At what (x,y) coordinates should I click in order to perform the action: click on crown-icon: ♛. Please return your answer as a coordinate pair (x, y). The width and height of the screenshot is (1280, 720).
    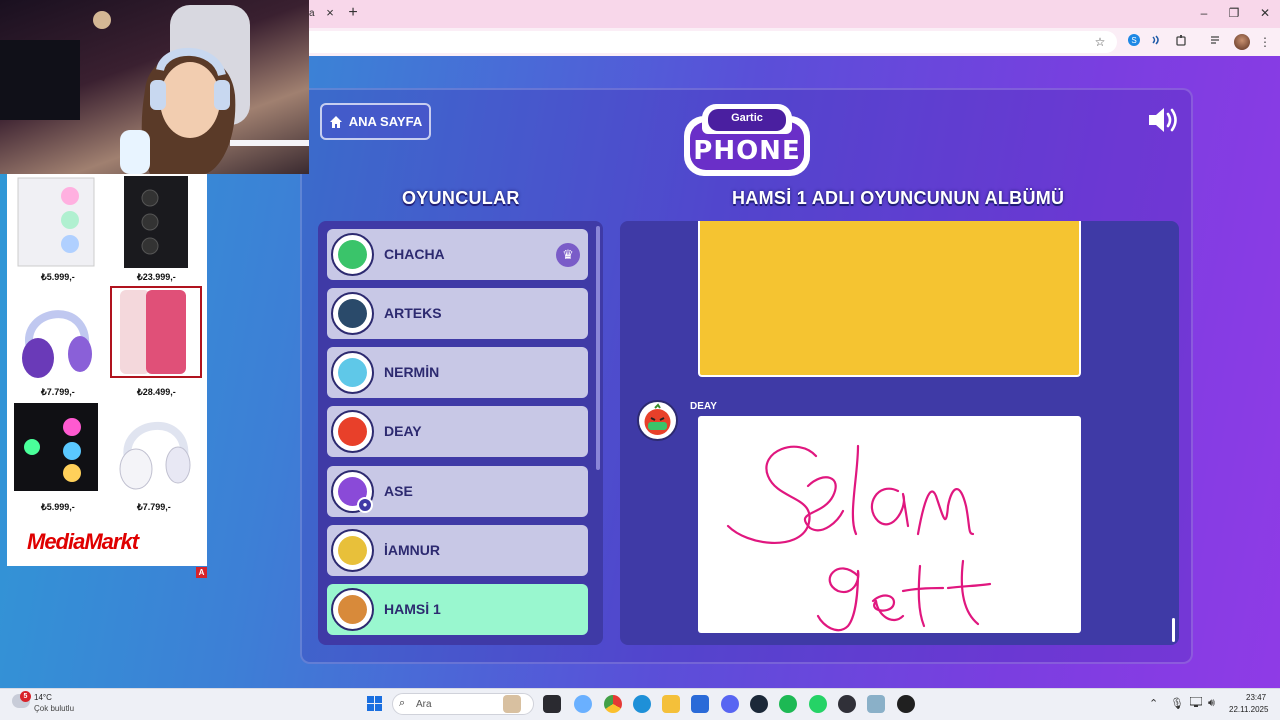
    Looking at the image, I should click on (568, 255).